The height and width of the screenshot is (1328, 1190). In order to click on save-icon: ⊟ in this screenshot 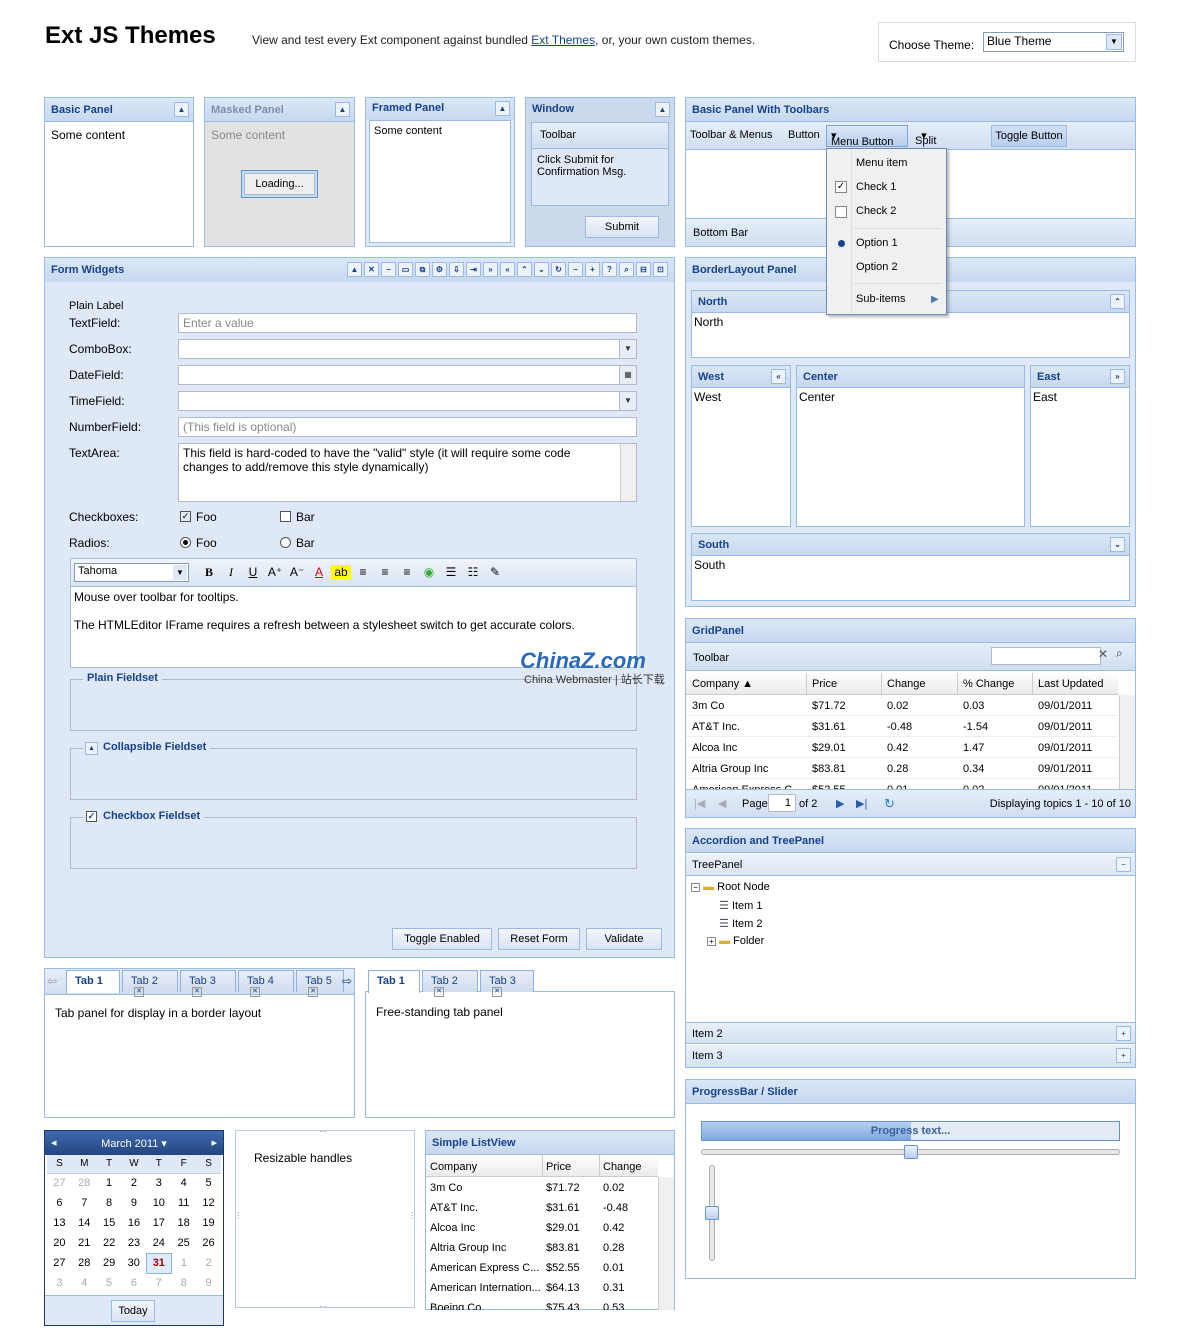, I will do `click(643, 269)`.